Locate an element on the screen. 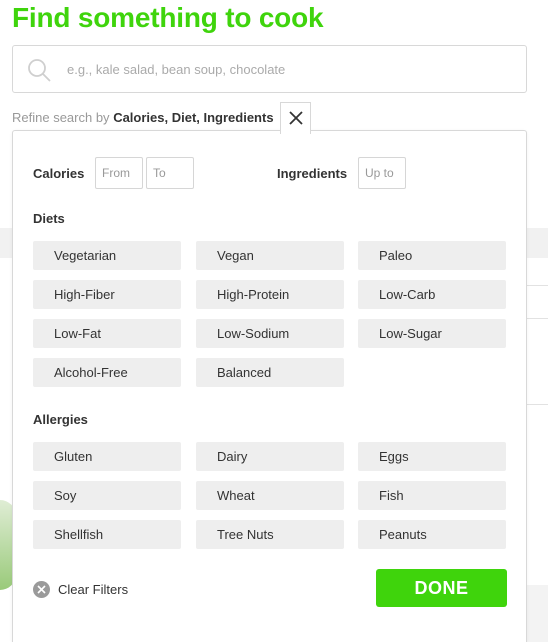 This screenshot has width=548, height=642. ingredients-max-input is located at coordinates (382, 173).